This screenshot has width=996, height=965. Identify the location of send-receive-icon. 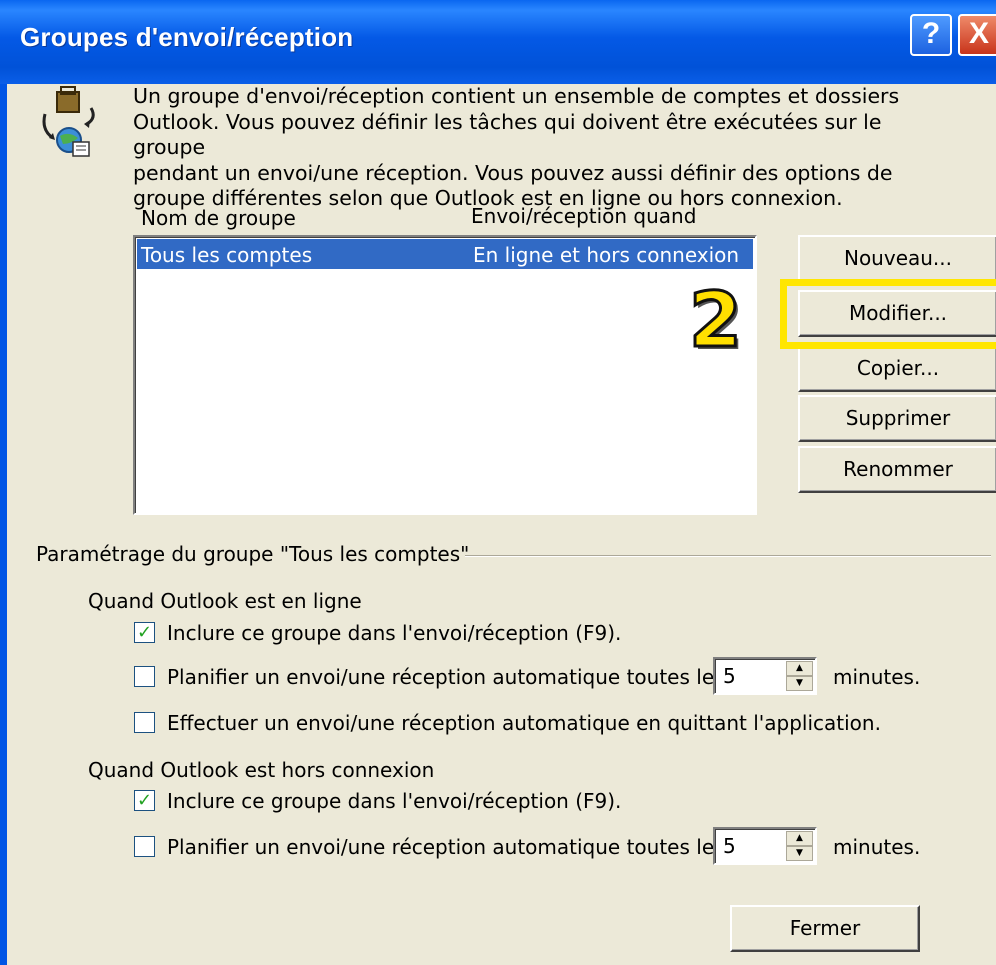
(68, 121).